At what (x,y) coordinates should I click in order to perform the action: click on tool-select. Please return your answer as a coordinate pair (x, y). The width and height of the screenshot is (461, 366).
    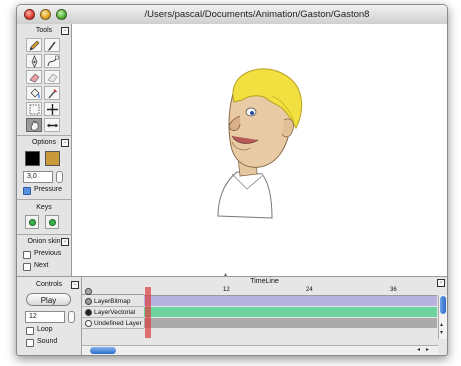
    Looking at the image, I should click on (34, 109).